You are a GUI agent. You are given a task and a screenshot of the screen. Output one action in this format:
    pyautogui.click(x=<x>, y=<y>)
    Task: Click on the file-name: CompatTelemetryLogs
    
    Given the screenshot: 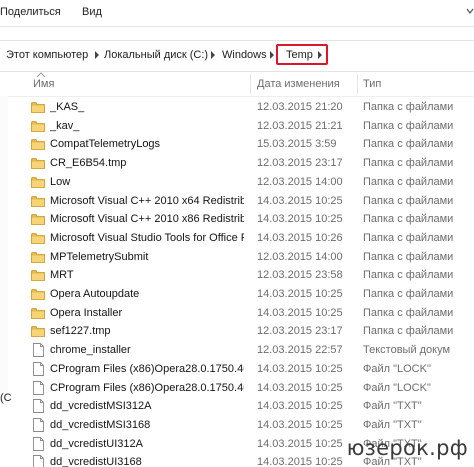 What is the action you would take?
    pyautogui.click(x=105, y=144)
    